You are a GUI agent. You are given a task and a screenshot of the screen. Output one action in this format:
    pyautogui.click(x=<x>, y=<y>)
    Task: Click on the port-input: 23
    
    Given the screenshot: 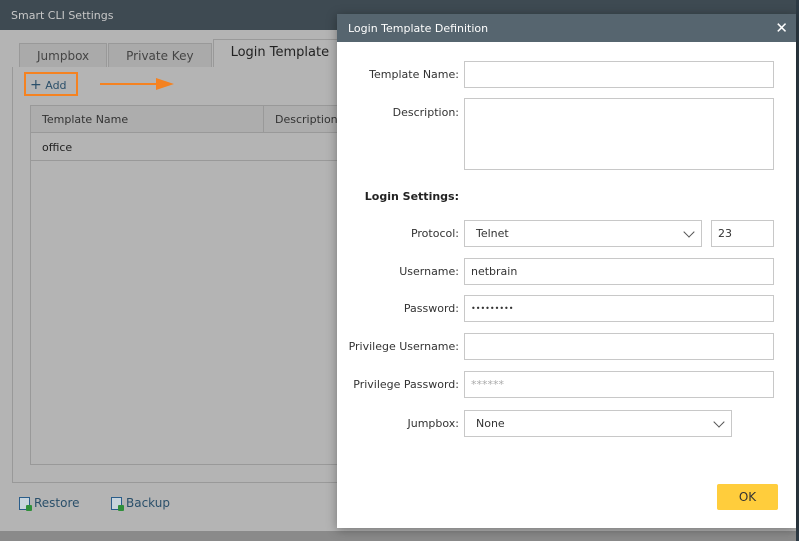 What is the action you would take?
    pyautogui.click(x=742, y=233)
    